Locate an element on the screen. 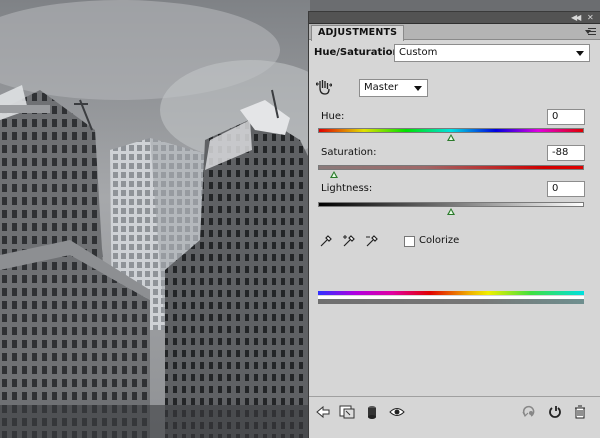 Image resolution: width=600 pixels, height=438 pixels. channel-value: Master is located at coordinates (381, 87).